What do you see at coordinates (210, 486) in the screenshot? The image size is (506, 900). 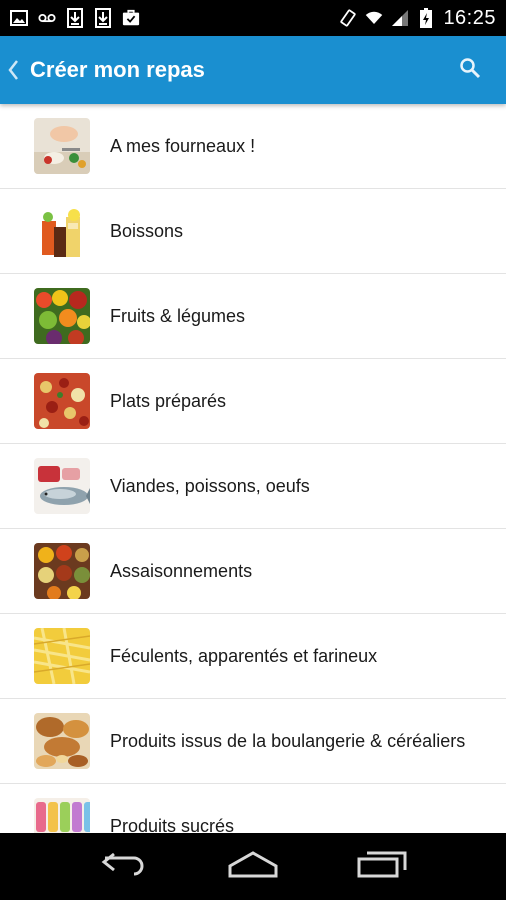 I see `list-item-label: Viandes, poissons, oeufs` at bounding box center [210, 486].